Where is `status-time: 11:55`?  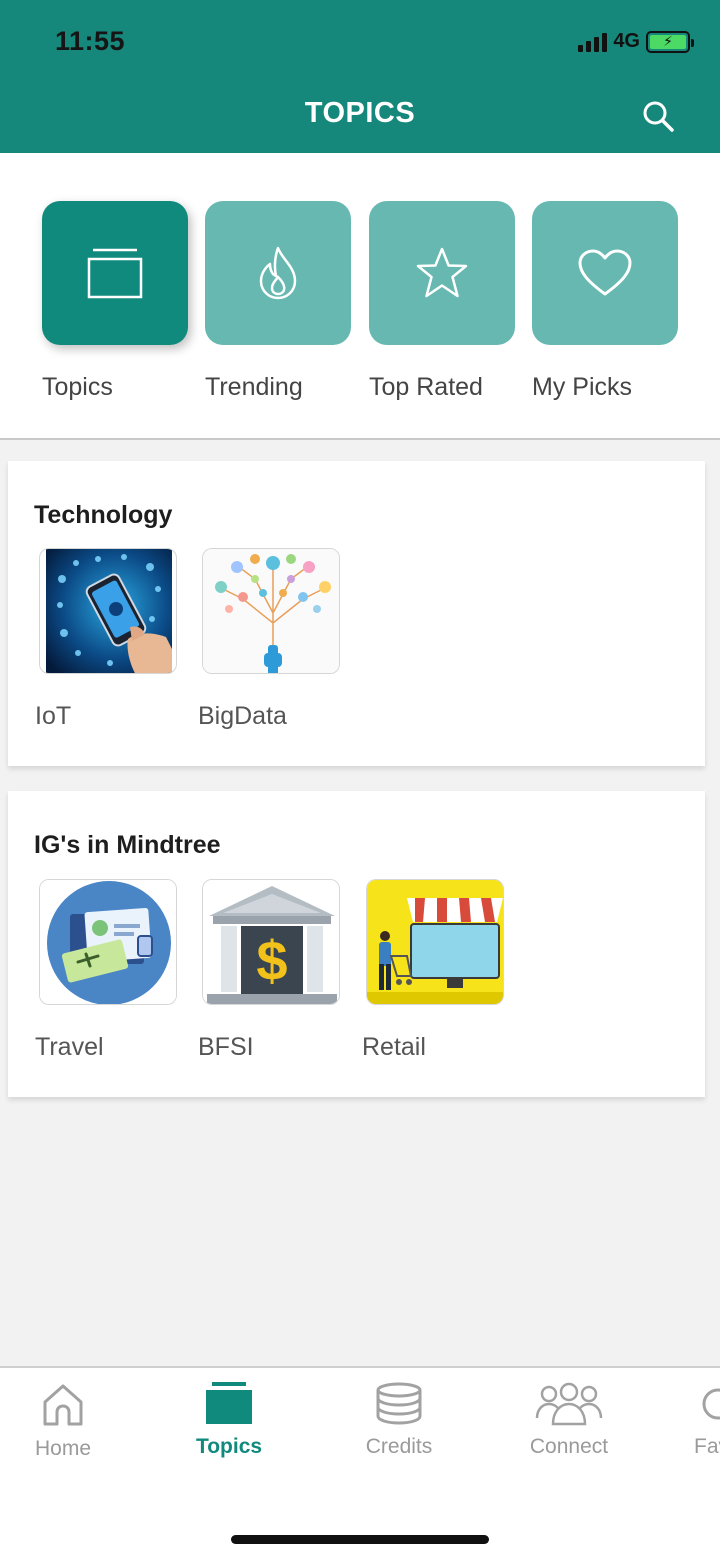
status-time: 11:55 is located at coordinates (90, 41).